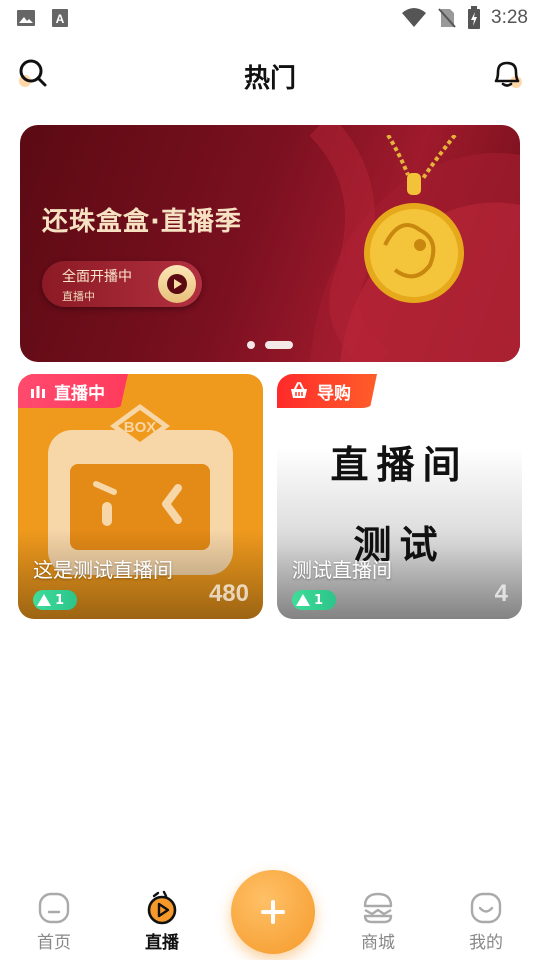  I want to click on plus-icon, so click(273, 912).